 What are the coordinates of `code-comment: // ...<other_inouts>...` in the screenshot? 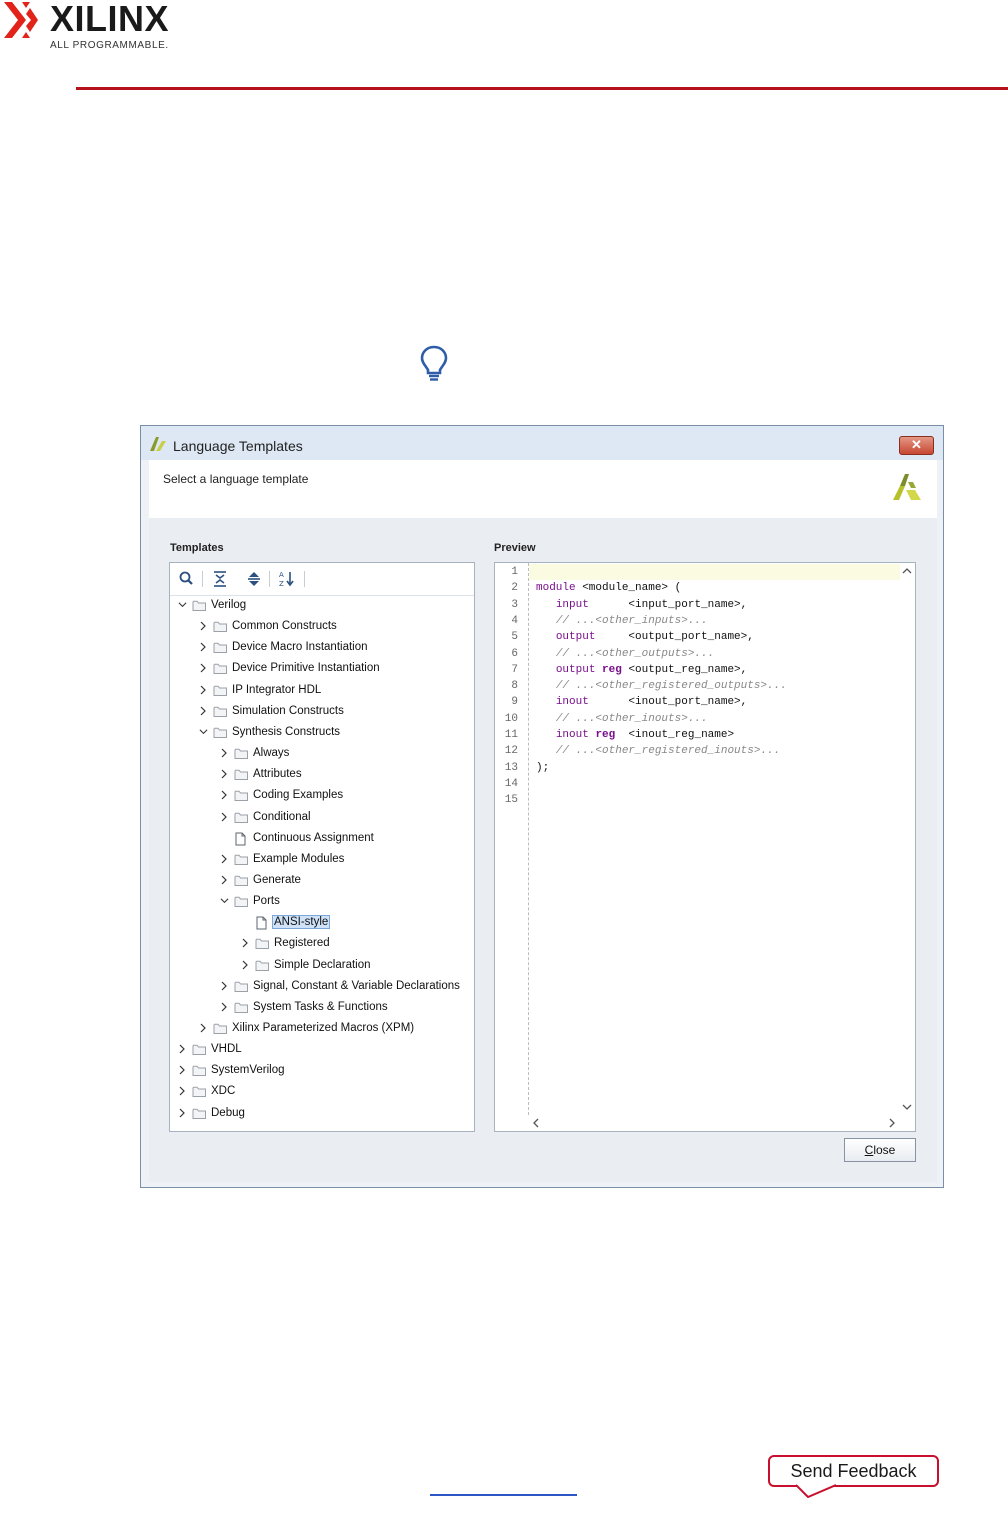 It's located at (631, 718).